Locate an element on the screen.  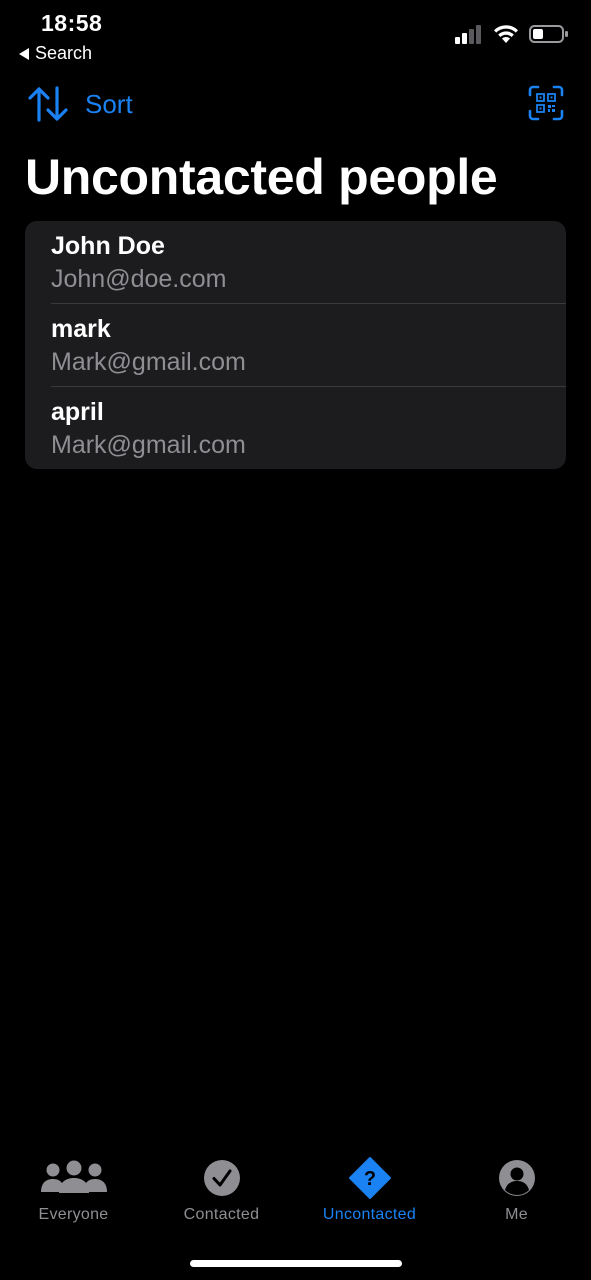
question-diamond-icon: ? is located at coordinates (369, 1178).